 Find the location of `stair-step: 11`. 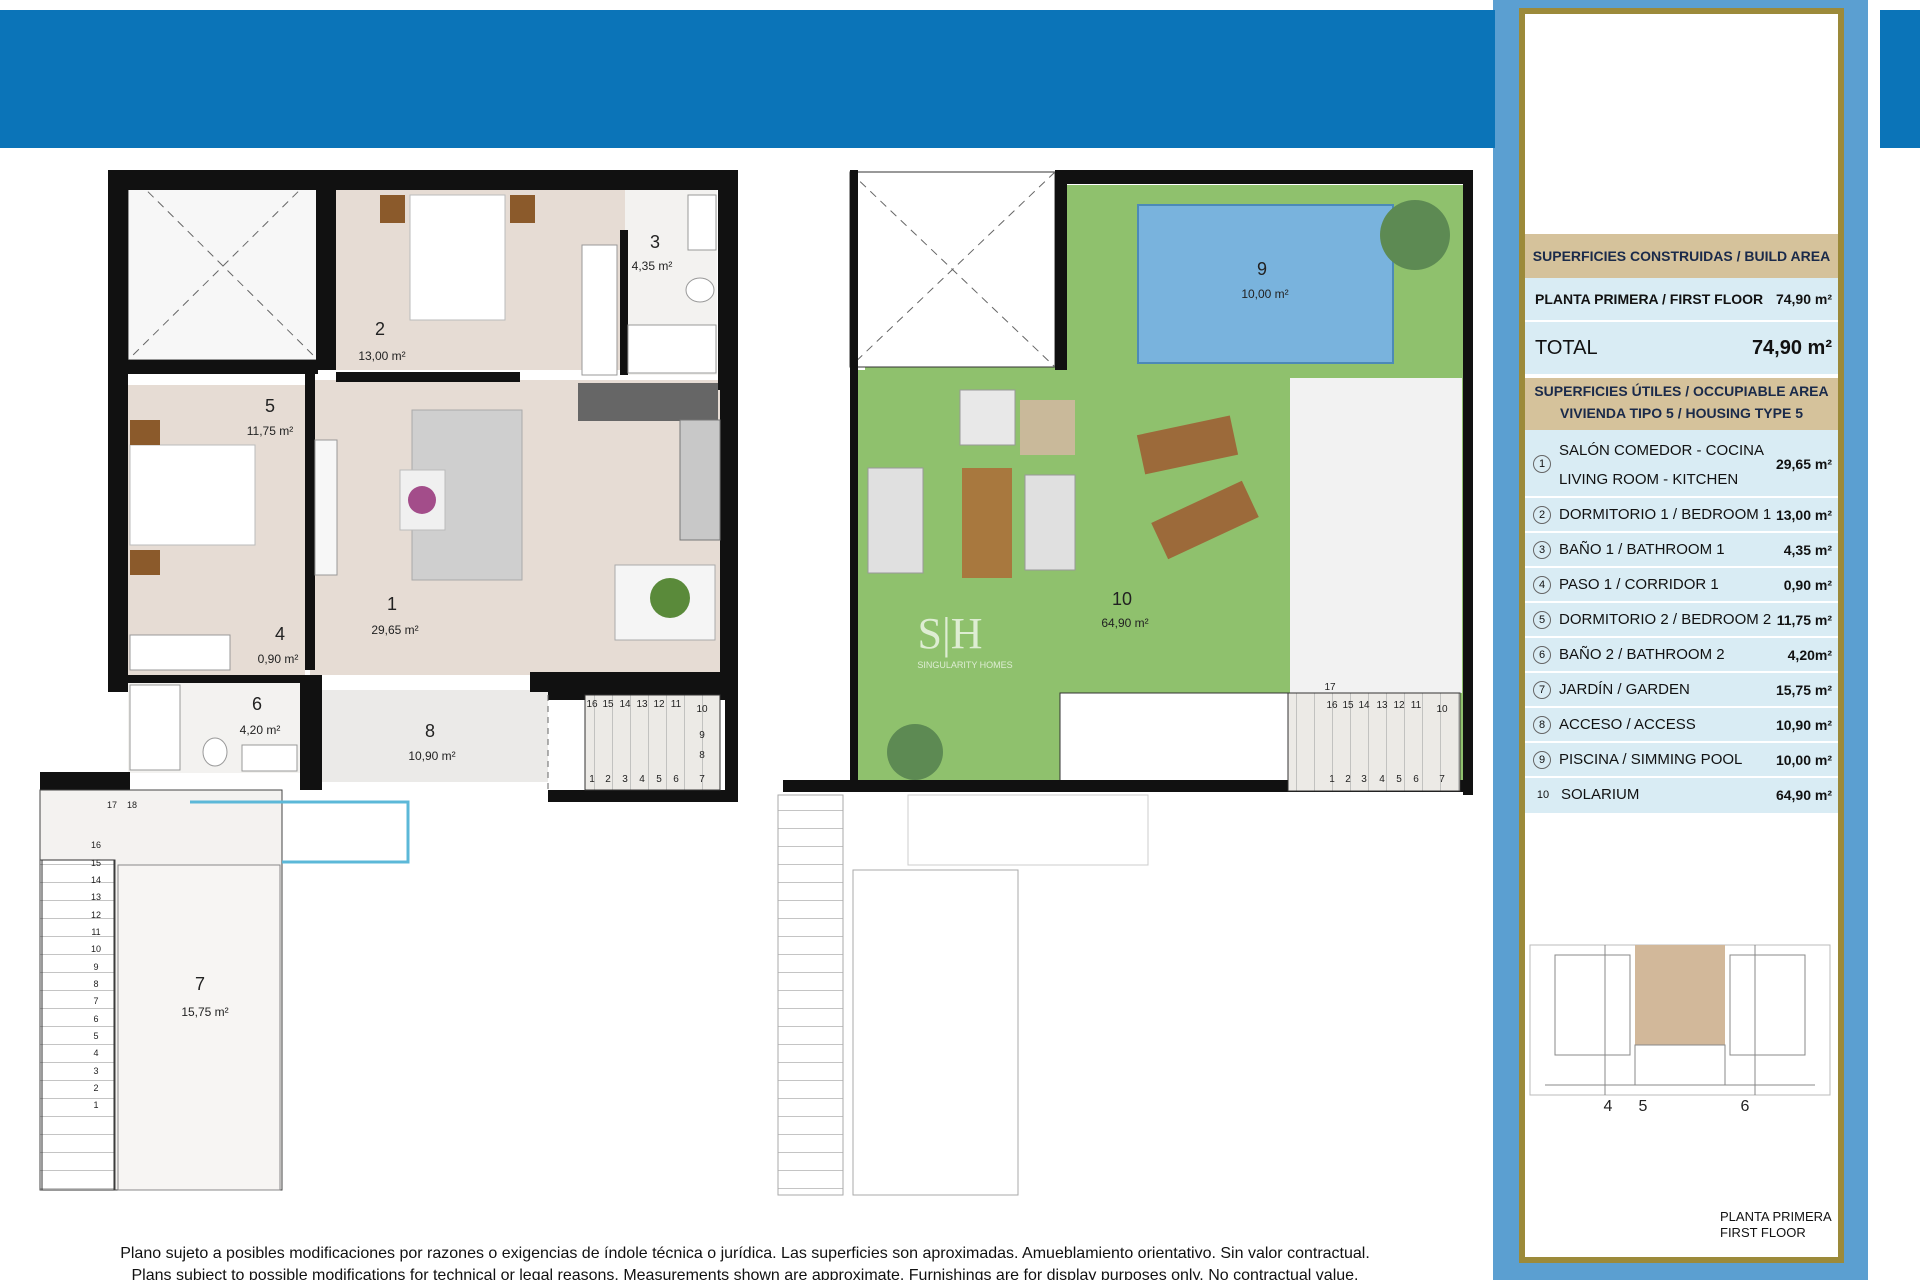

stair-step: 11 is located at coordinates (676, 704).